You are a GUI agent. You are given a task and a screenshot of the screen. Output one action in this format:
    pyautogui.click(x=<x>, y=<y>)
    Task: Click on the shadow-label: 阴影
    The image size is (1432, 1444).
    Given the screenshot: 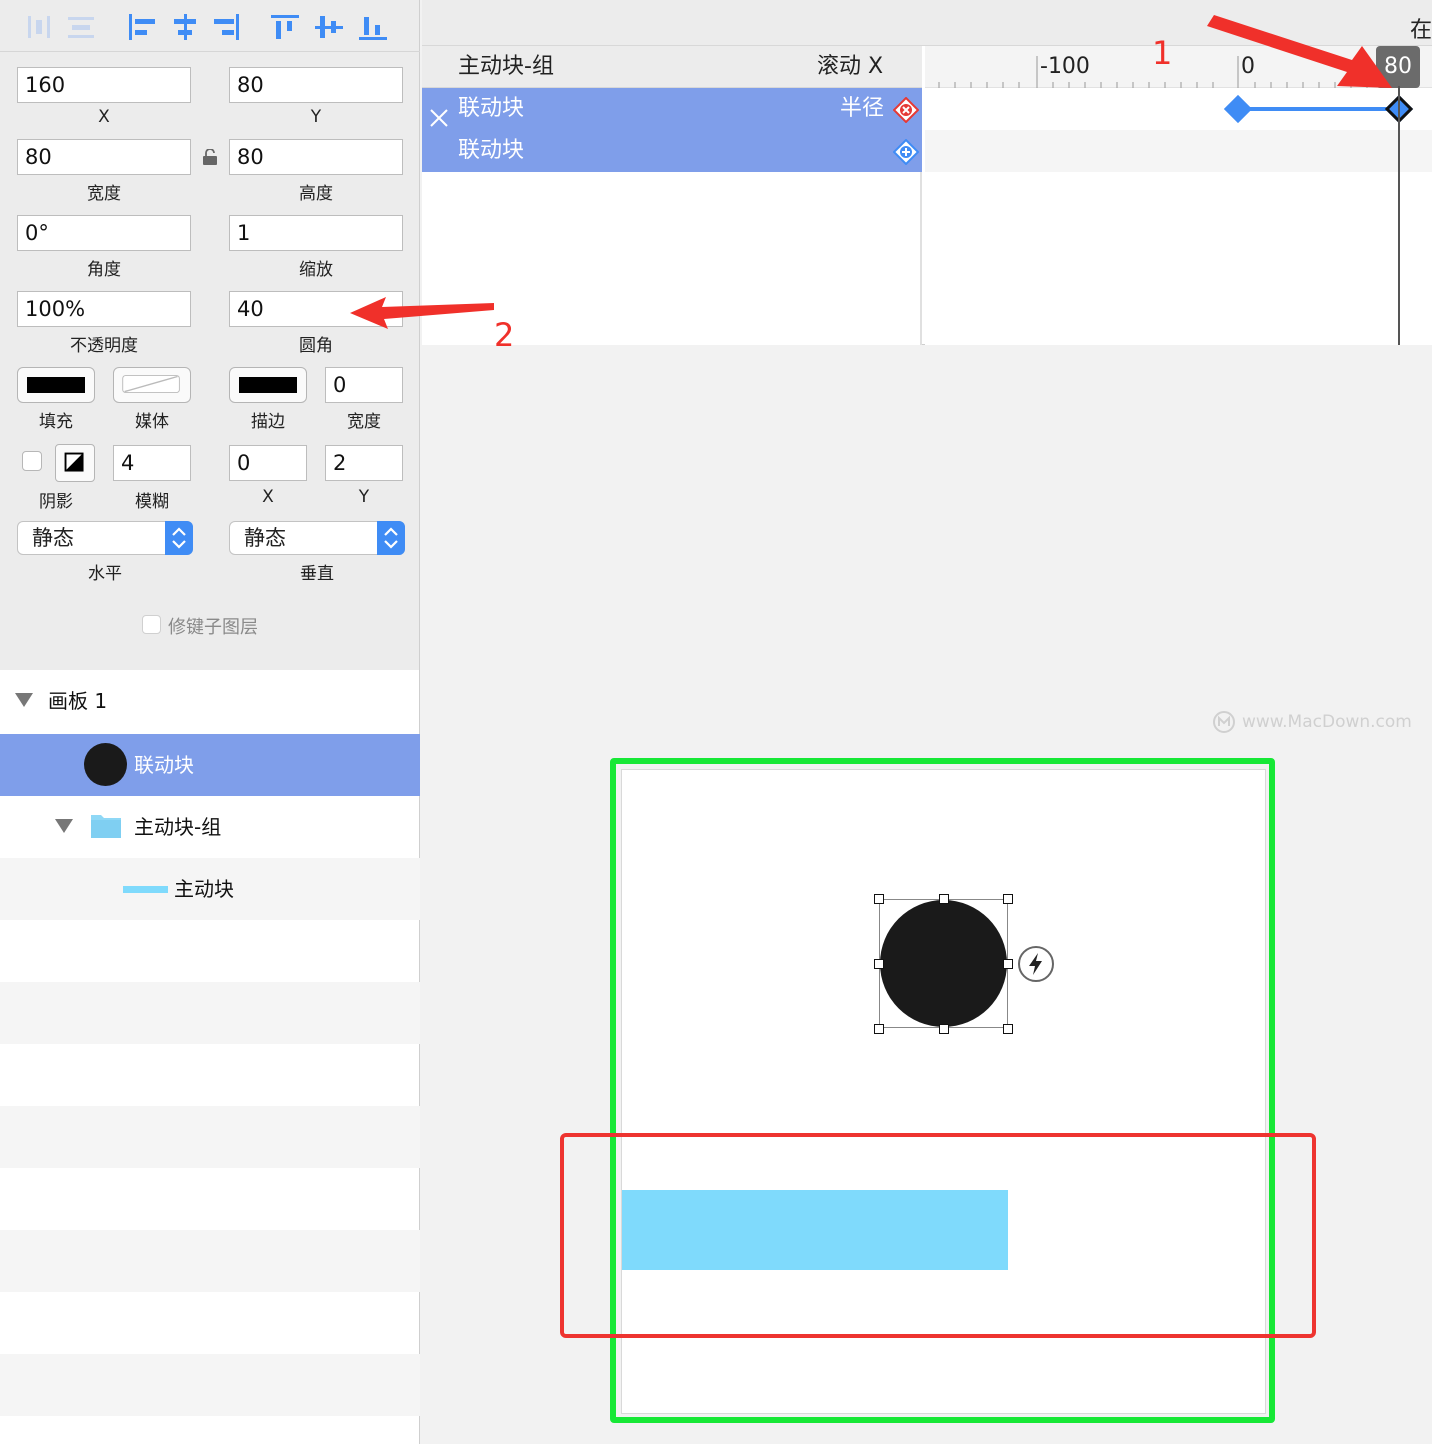 What is the action you would take?
    pyautogui.click(x=56, y=502)
    